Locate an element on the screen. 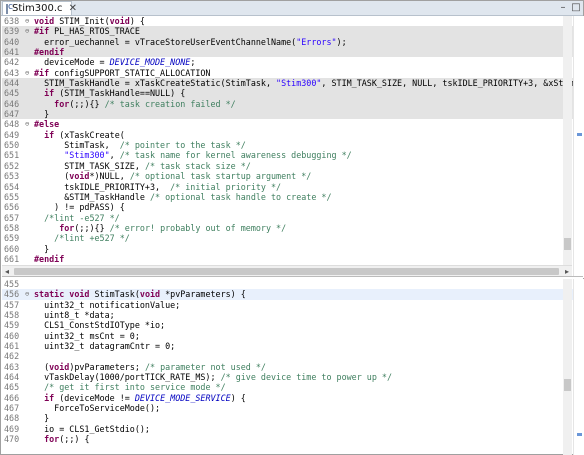  code-line: 470 for(;;) { is located at coordinates (292, 439).